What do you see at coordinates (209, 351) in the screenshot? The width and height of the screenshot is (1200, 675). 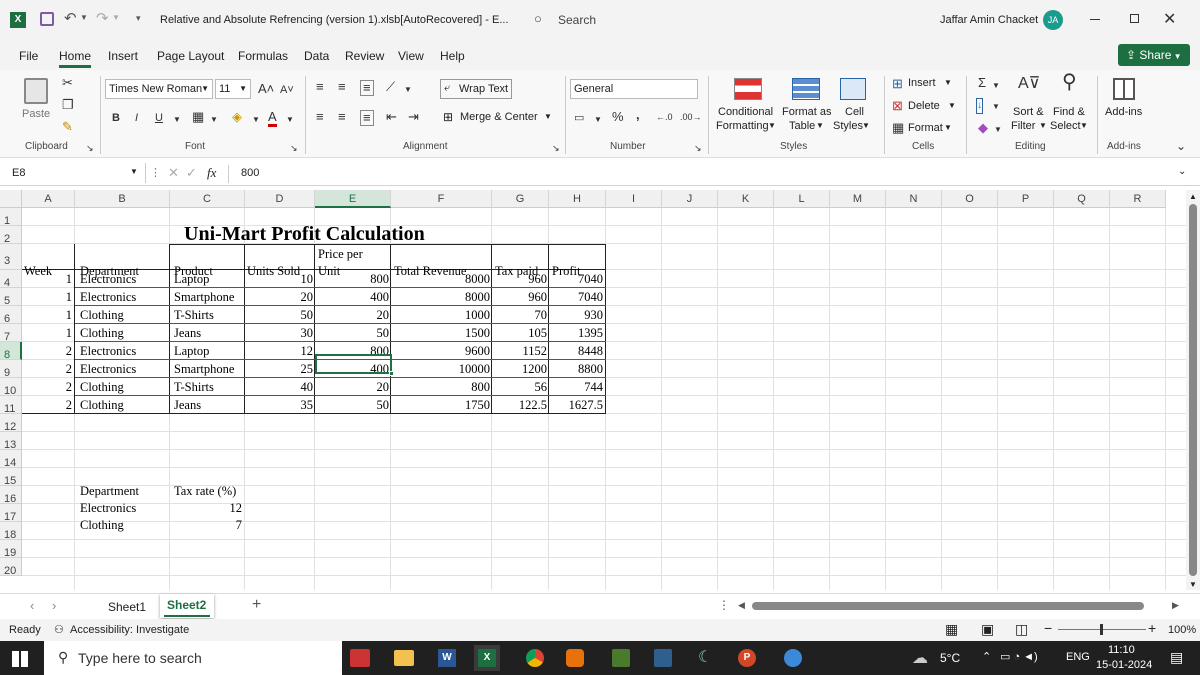 I see `cell-product: Laptop` at bounding box center [209, 351].